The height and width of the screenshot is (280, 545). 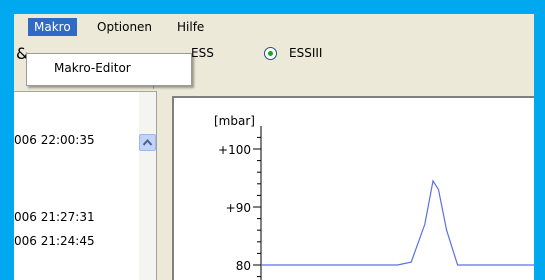 I want to click on log-timestamp: 006 21:24:45, so click(x=54, y=241).